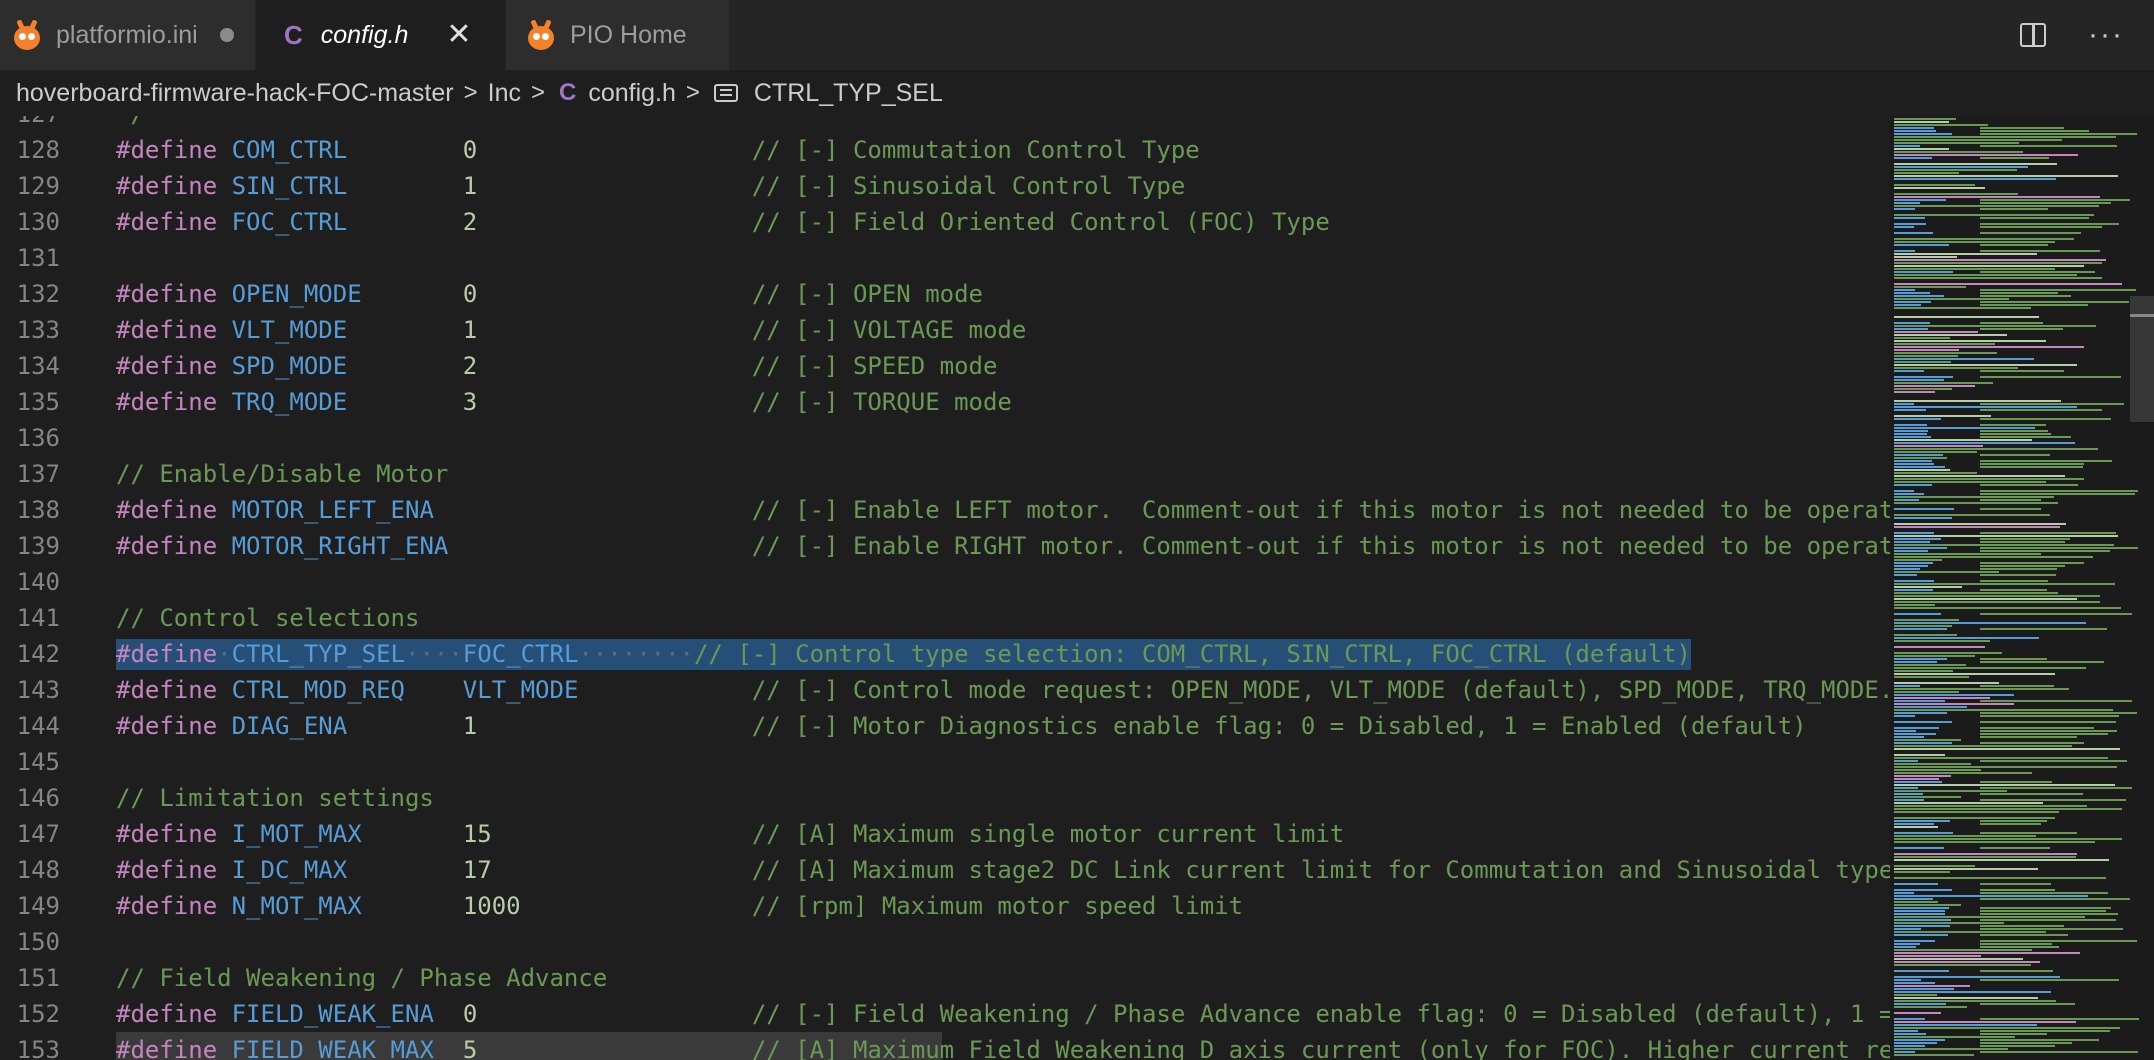 The height and width of the screenshot is (1060, 2154). I want to click on code-line: 131, so click(945, 258).